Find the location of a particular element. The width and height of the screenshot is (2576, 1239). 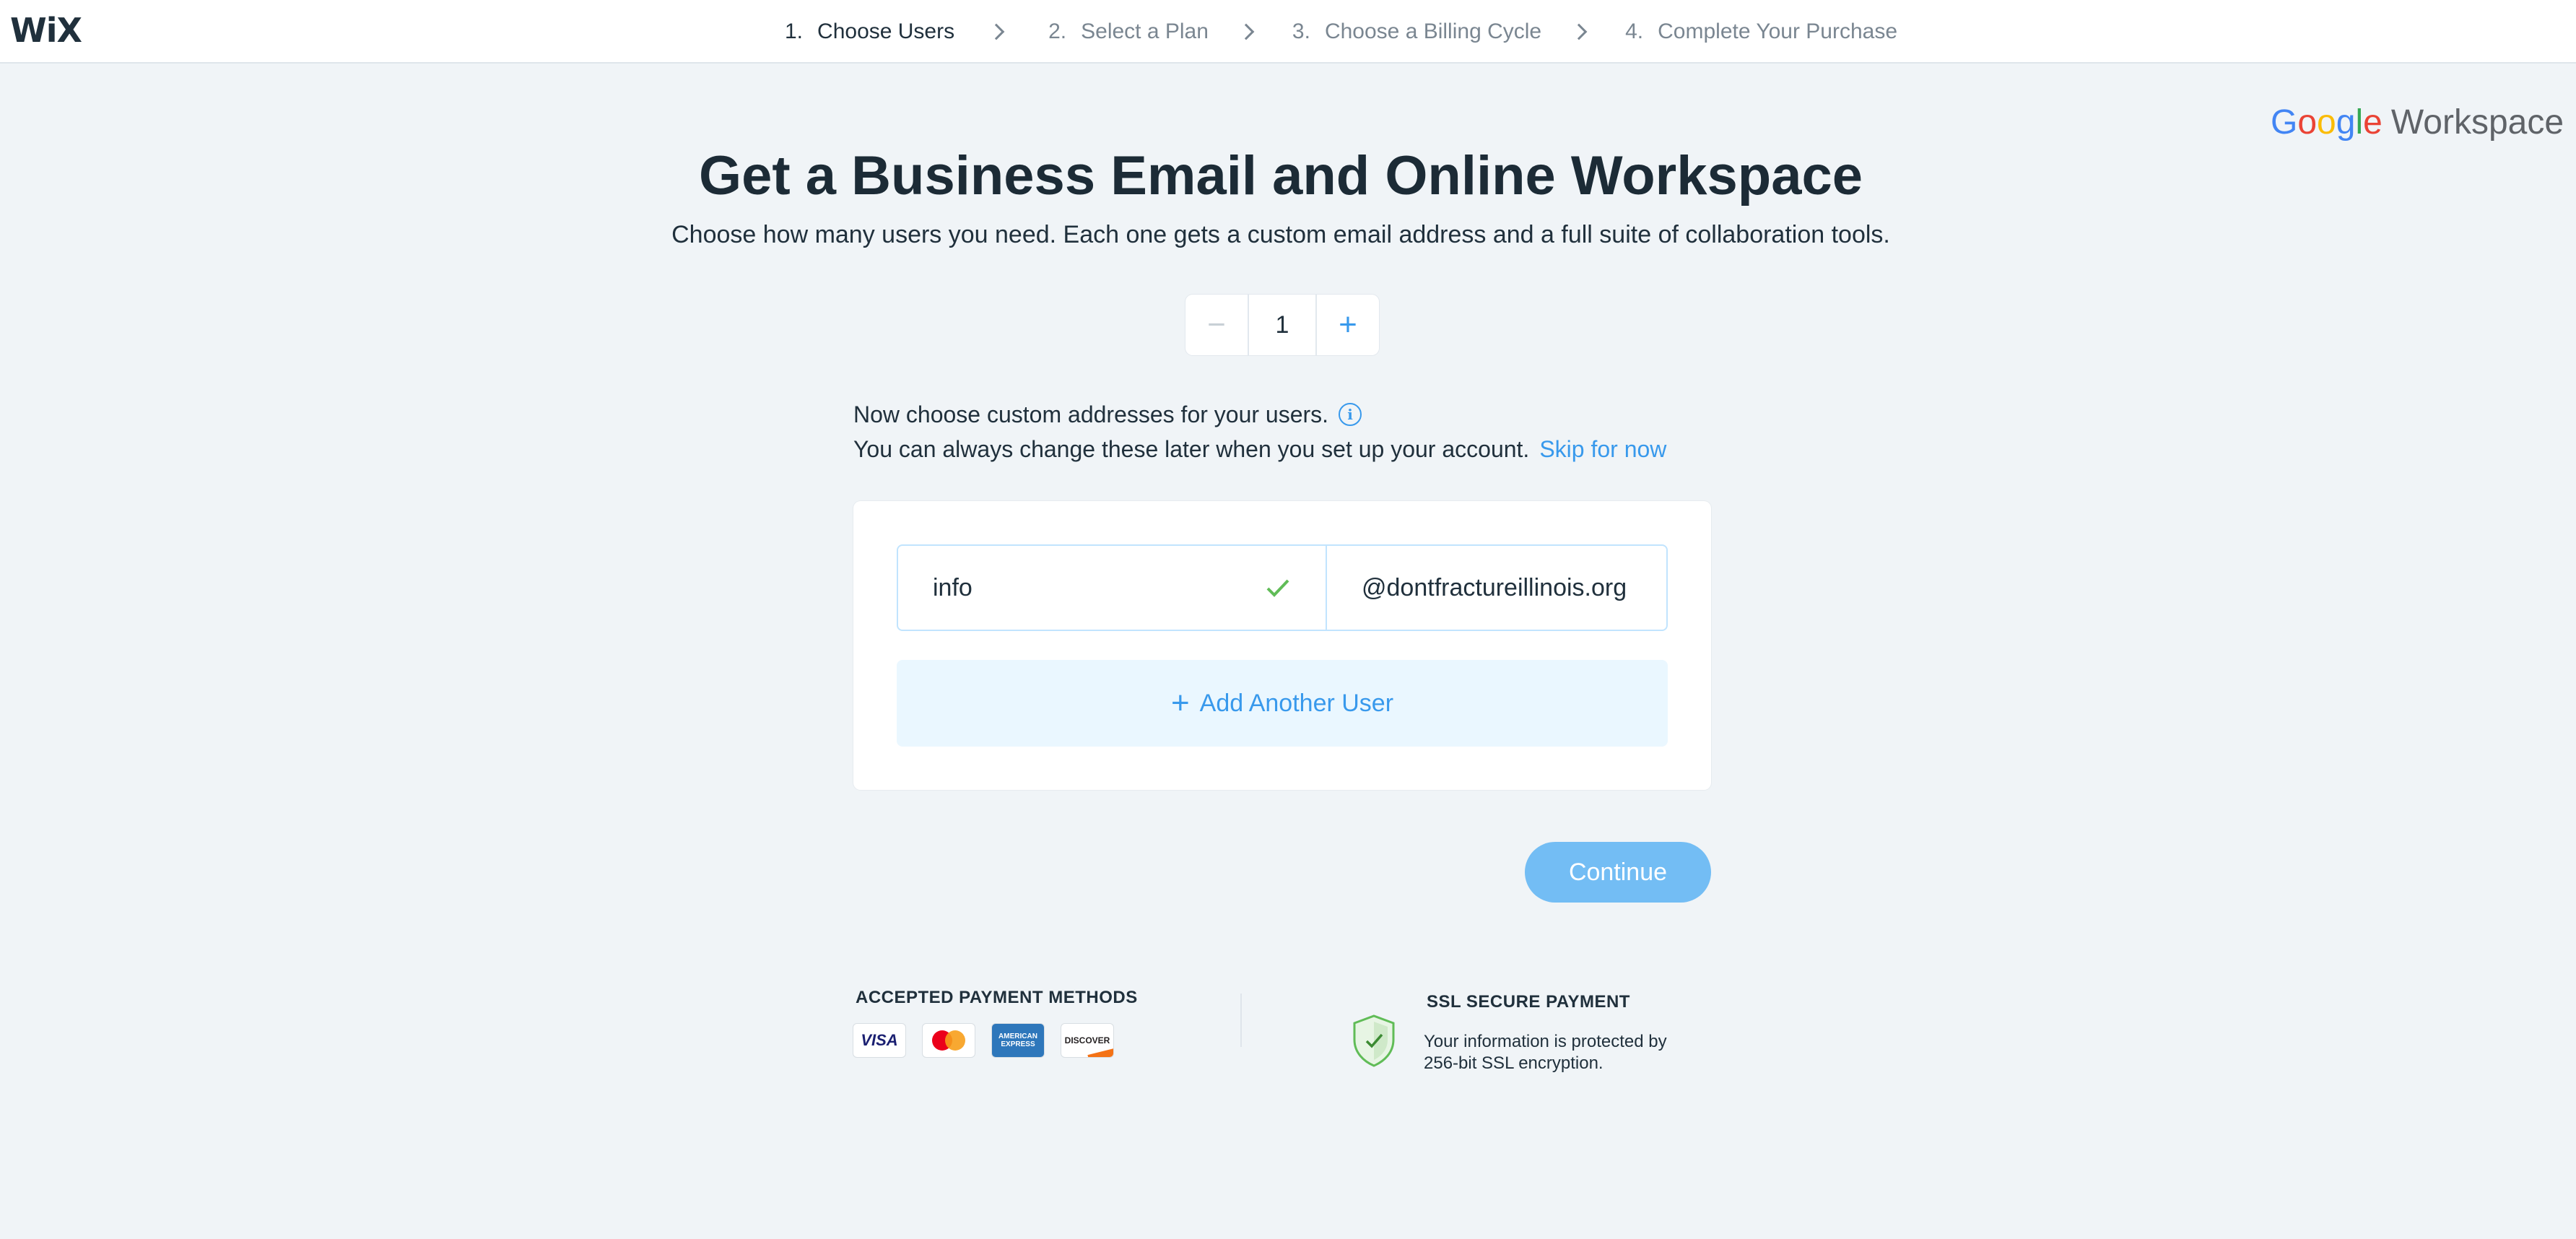

user-count-stepper: − 1 + is located at coordinates (1282, 325).